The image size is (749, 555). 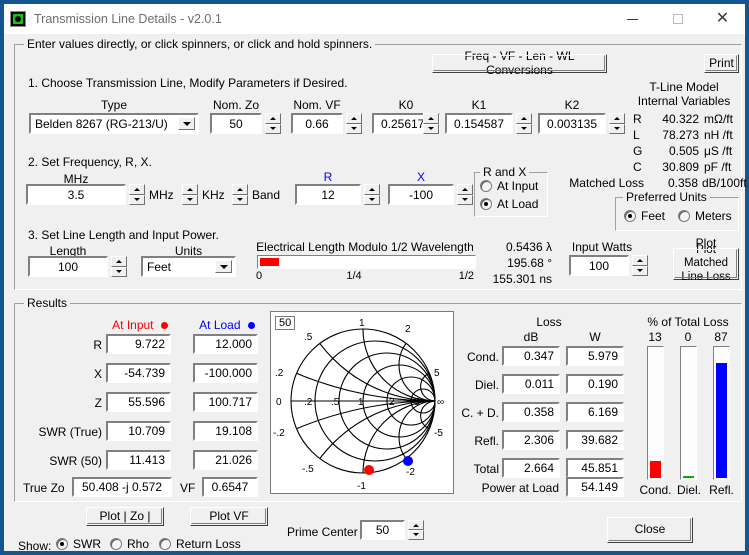 I want to click on prime-center-field: 50, so click(x=382, y=530).